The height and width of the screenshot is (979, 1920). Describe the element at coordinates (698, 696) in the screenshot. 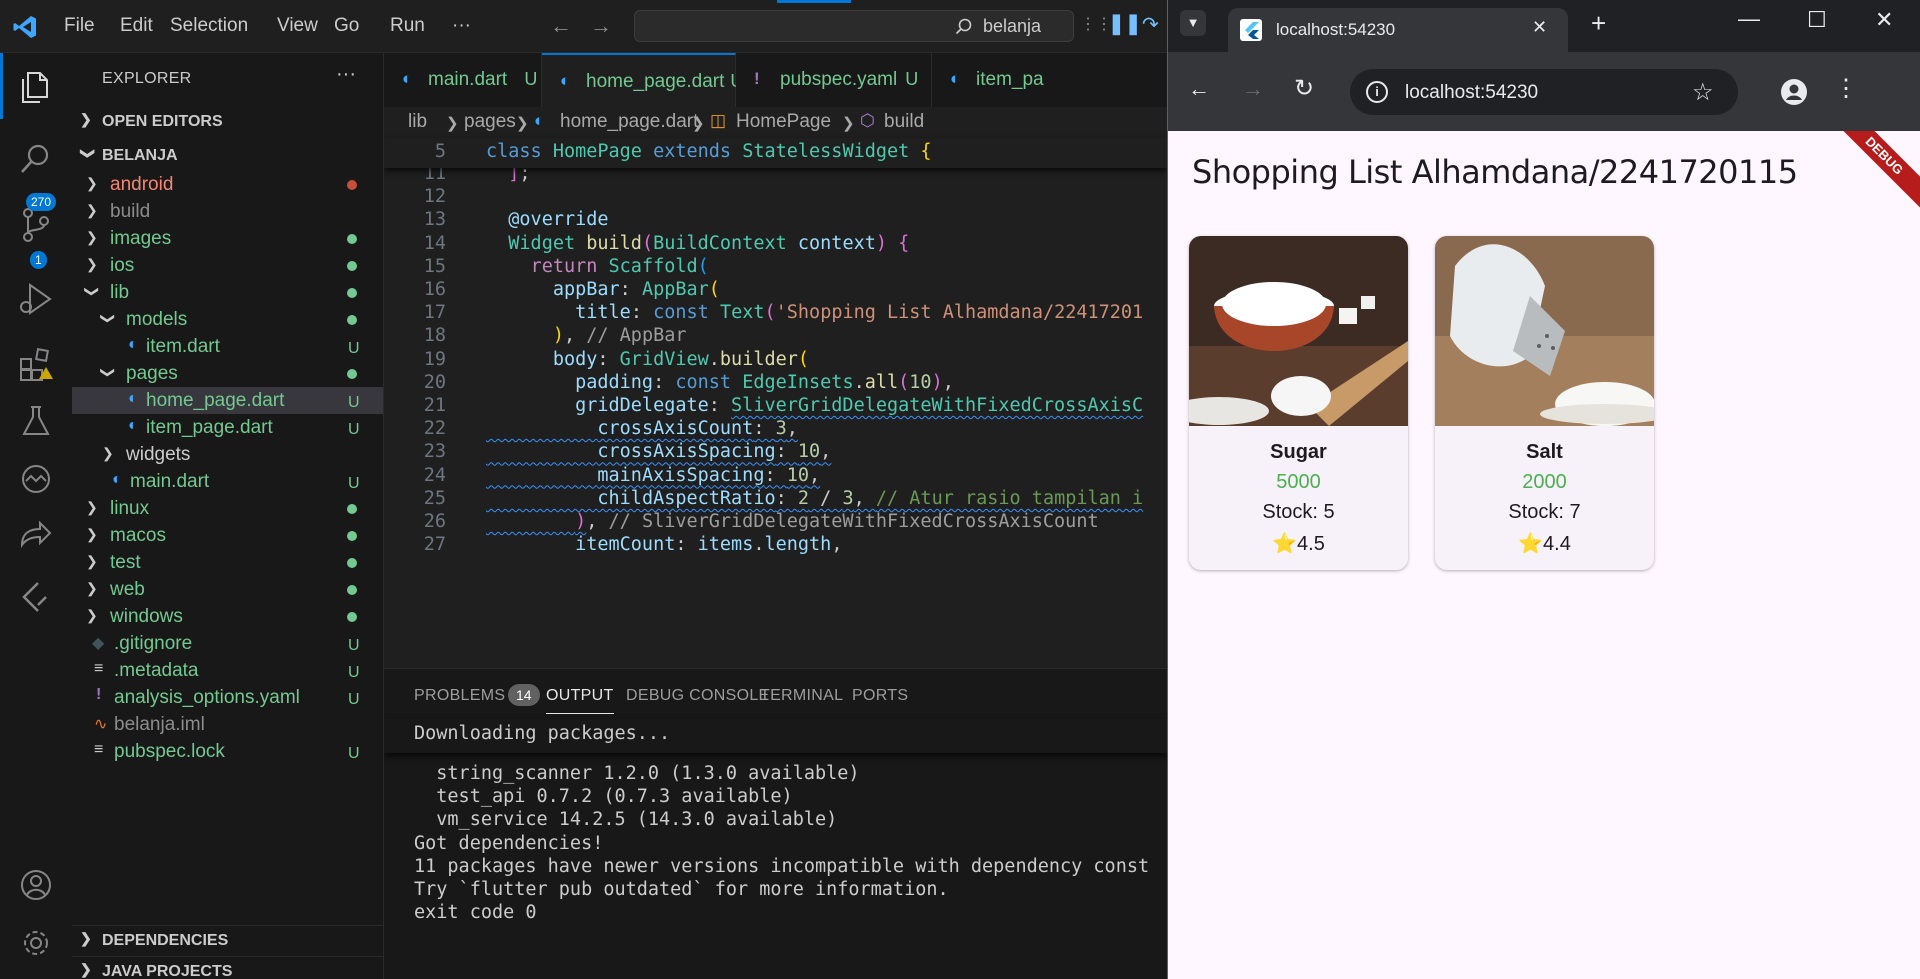

I see `tab-debug-console: DEBUG CONSOLE` at that location.